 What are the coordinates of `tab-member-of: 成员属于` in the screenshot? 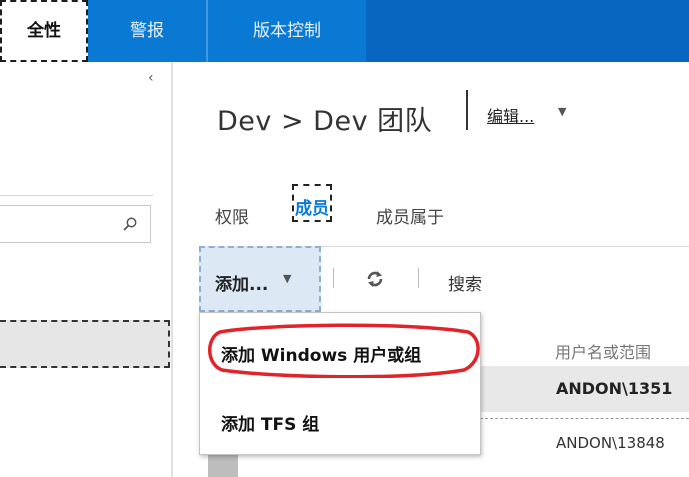 It's located at (410, 215).